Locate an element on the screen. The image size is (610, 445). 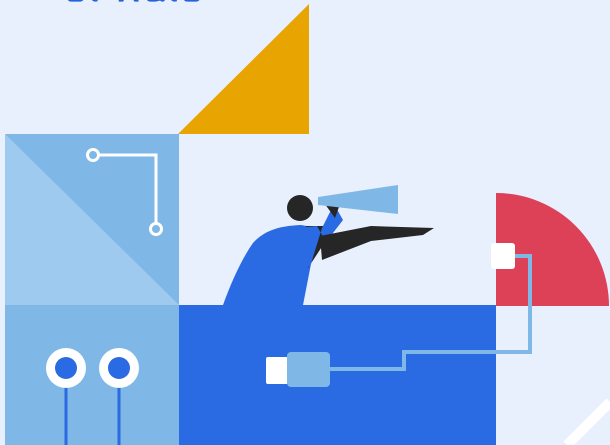
page-corner-fold is located at coordinates (586, 421).